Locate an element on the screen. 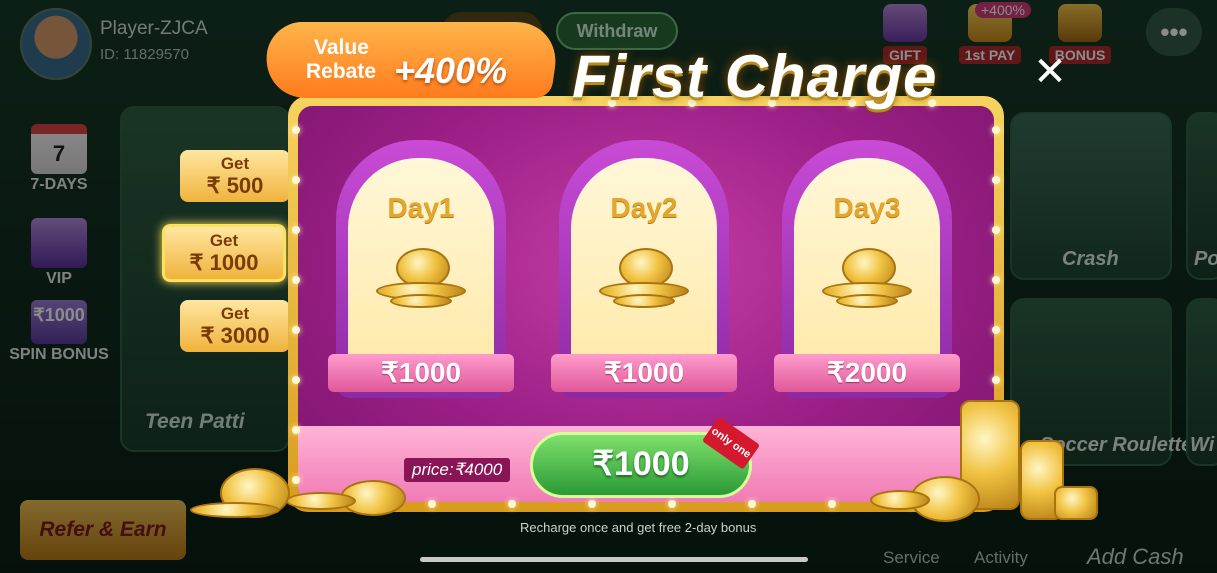 Image resolution: width=1217 pixels, height=573 pixels. day-card-3: Day3 ₹2000 is located at coordinates (867, 269).